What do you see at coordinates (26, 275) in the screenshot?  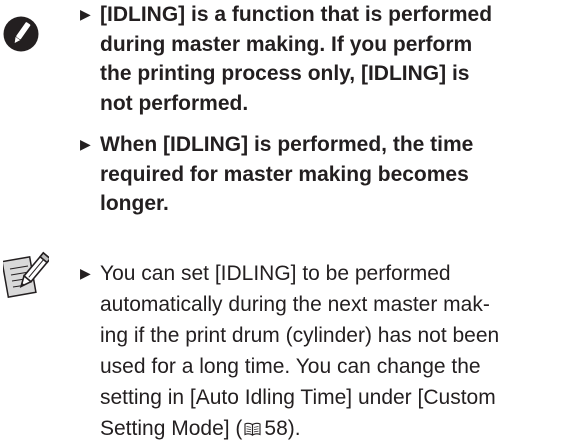 I see `memo-pencil-icon` at bounding box center [26, 275].